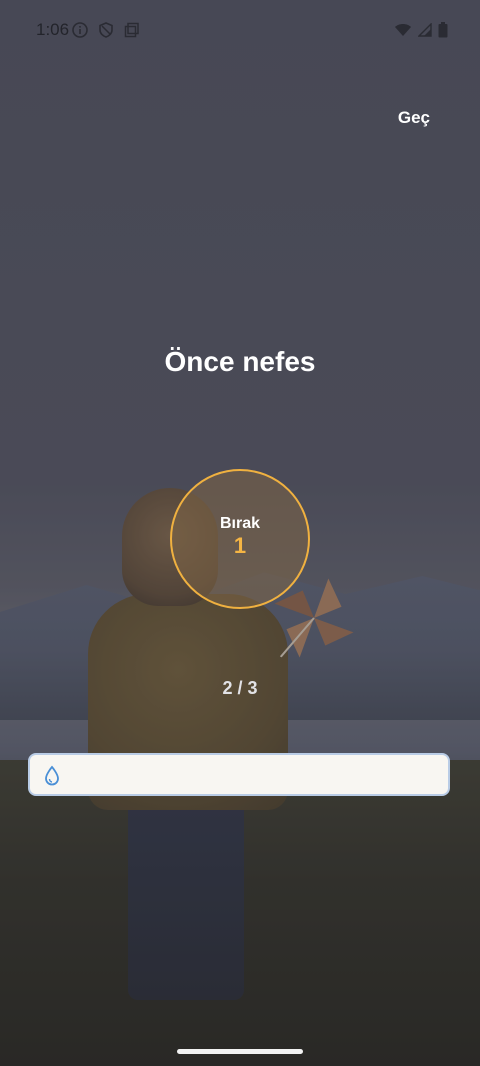  Describe the element at coordinates (53, 29) in the screenshot. I see `status-time: 1:06` at that location.